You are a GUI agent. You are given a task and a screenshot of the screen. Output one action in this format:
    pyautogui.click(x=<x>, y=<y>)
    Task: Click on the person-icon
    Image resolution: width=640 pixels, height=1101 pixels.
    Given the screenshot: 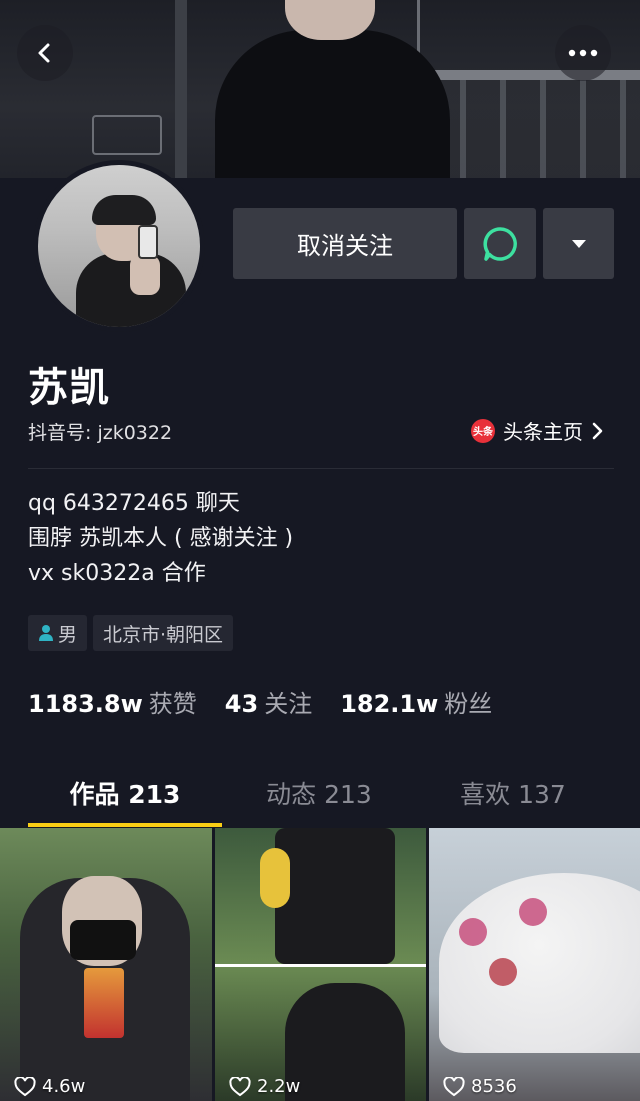 What is the action you would take?
    pyautogui.click(x=46, y=633)
    